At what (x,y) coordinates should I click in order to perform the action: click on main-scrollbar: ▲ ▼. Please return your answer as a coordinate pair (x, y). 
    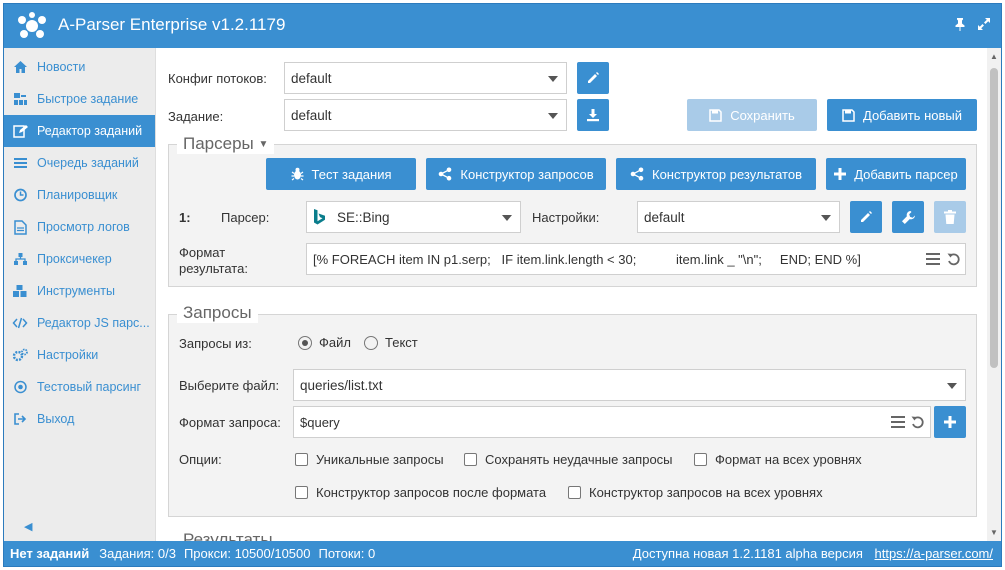
    Looking at the image, I should click on (994, 294).